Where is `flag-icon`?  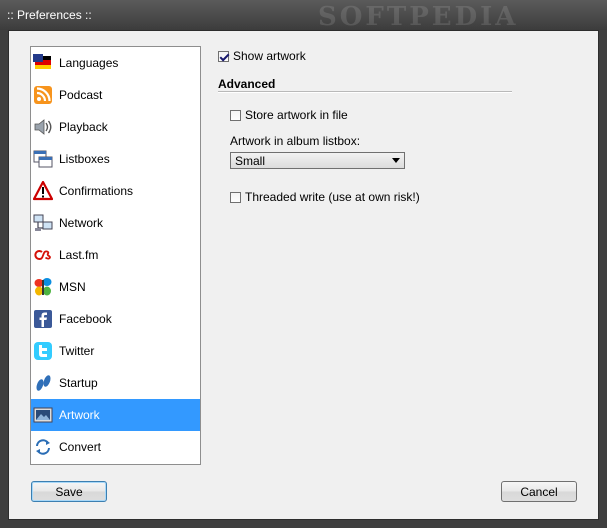 flag-icon is located at coordinates (42, 61).